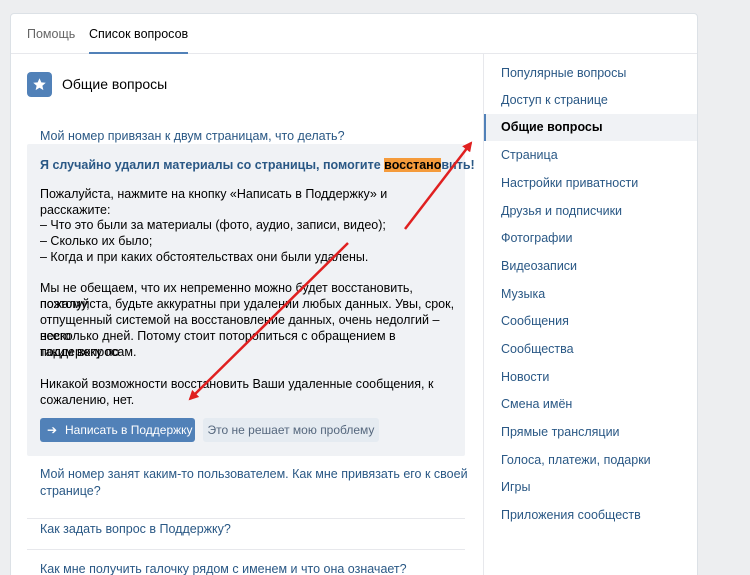  I want to click on sidebar-item-messages: Сообщения, so click(590, 321).